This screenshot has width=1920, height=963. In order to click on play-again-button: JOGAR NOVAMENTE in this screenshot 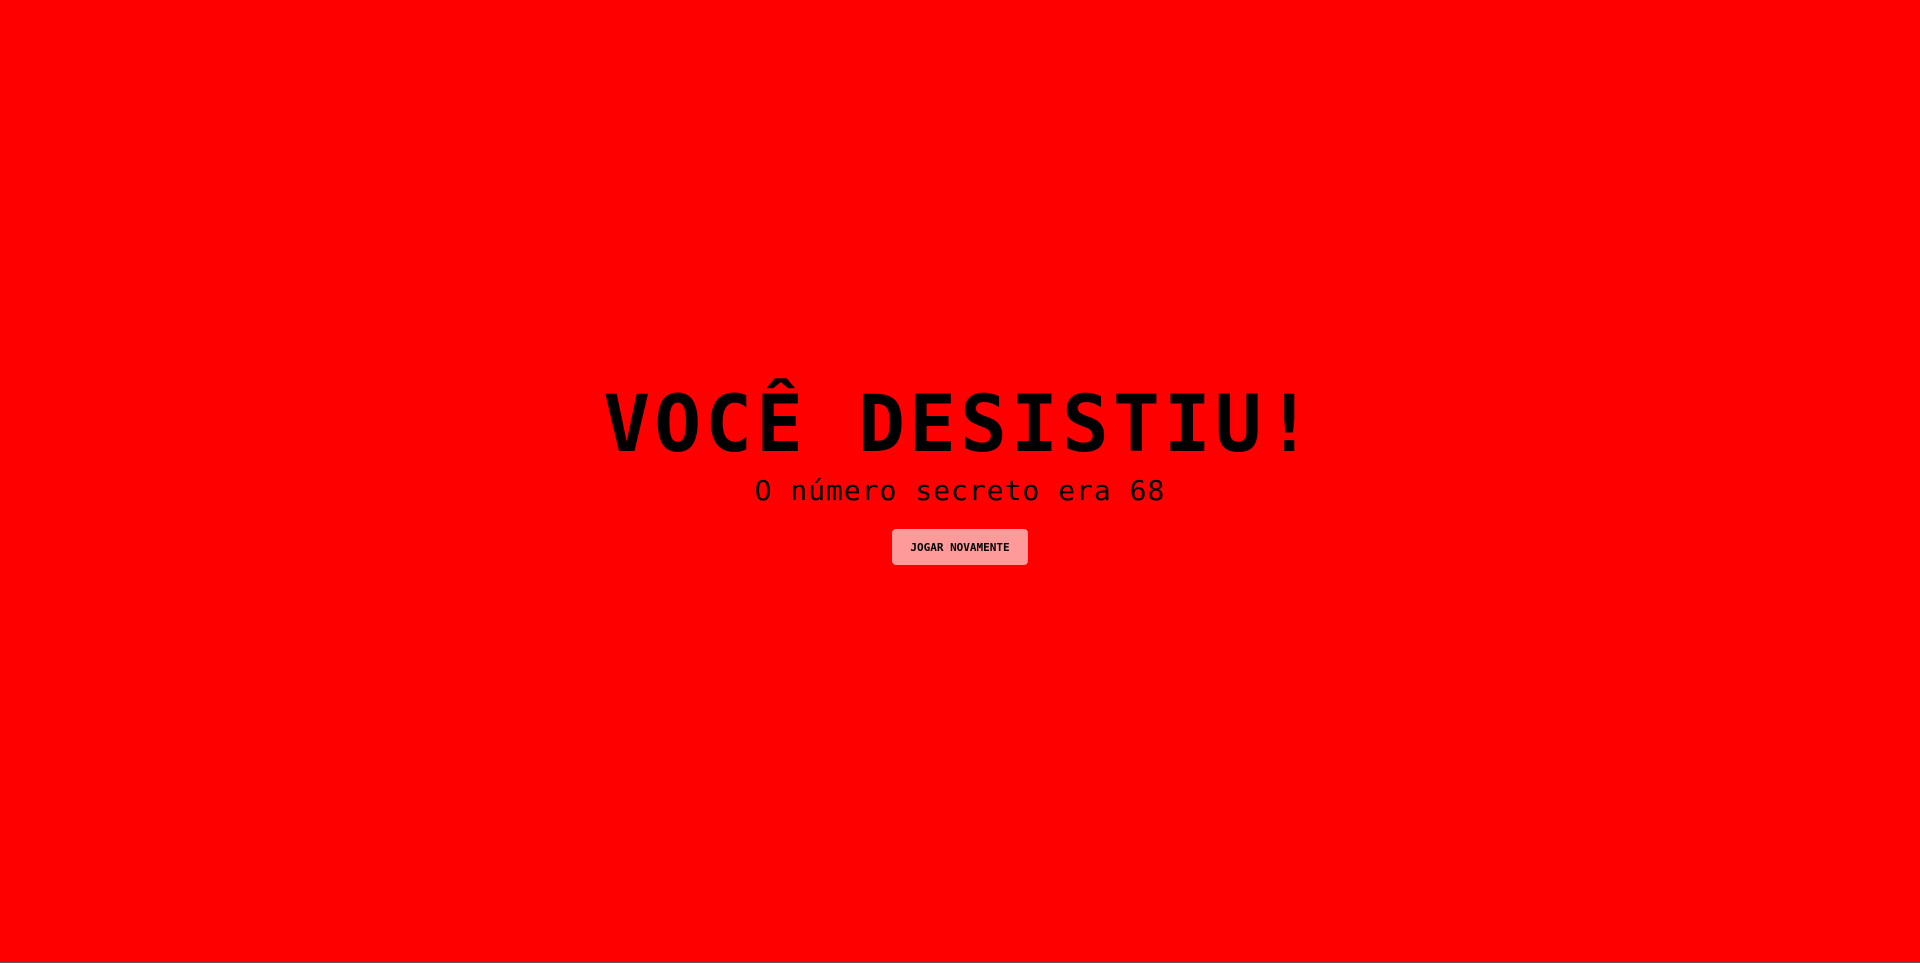, I will do `click(960, 547)`.